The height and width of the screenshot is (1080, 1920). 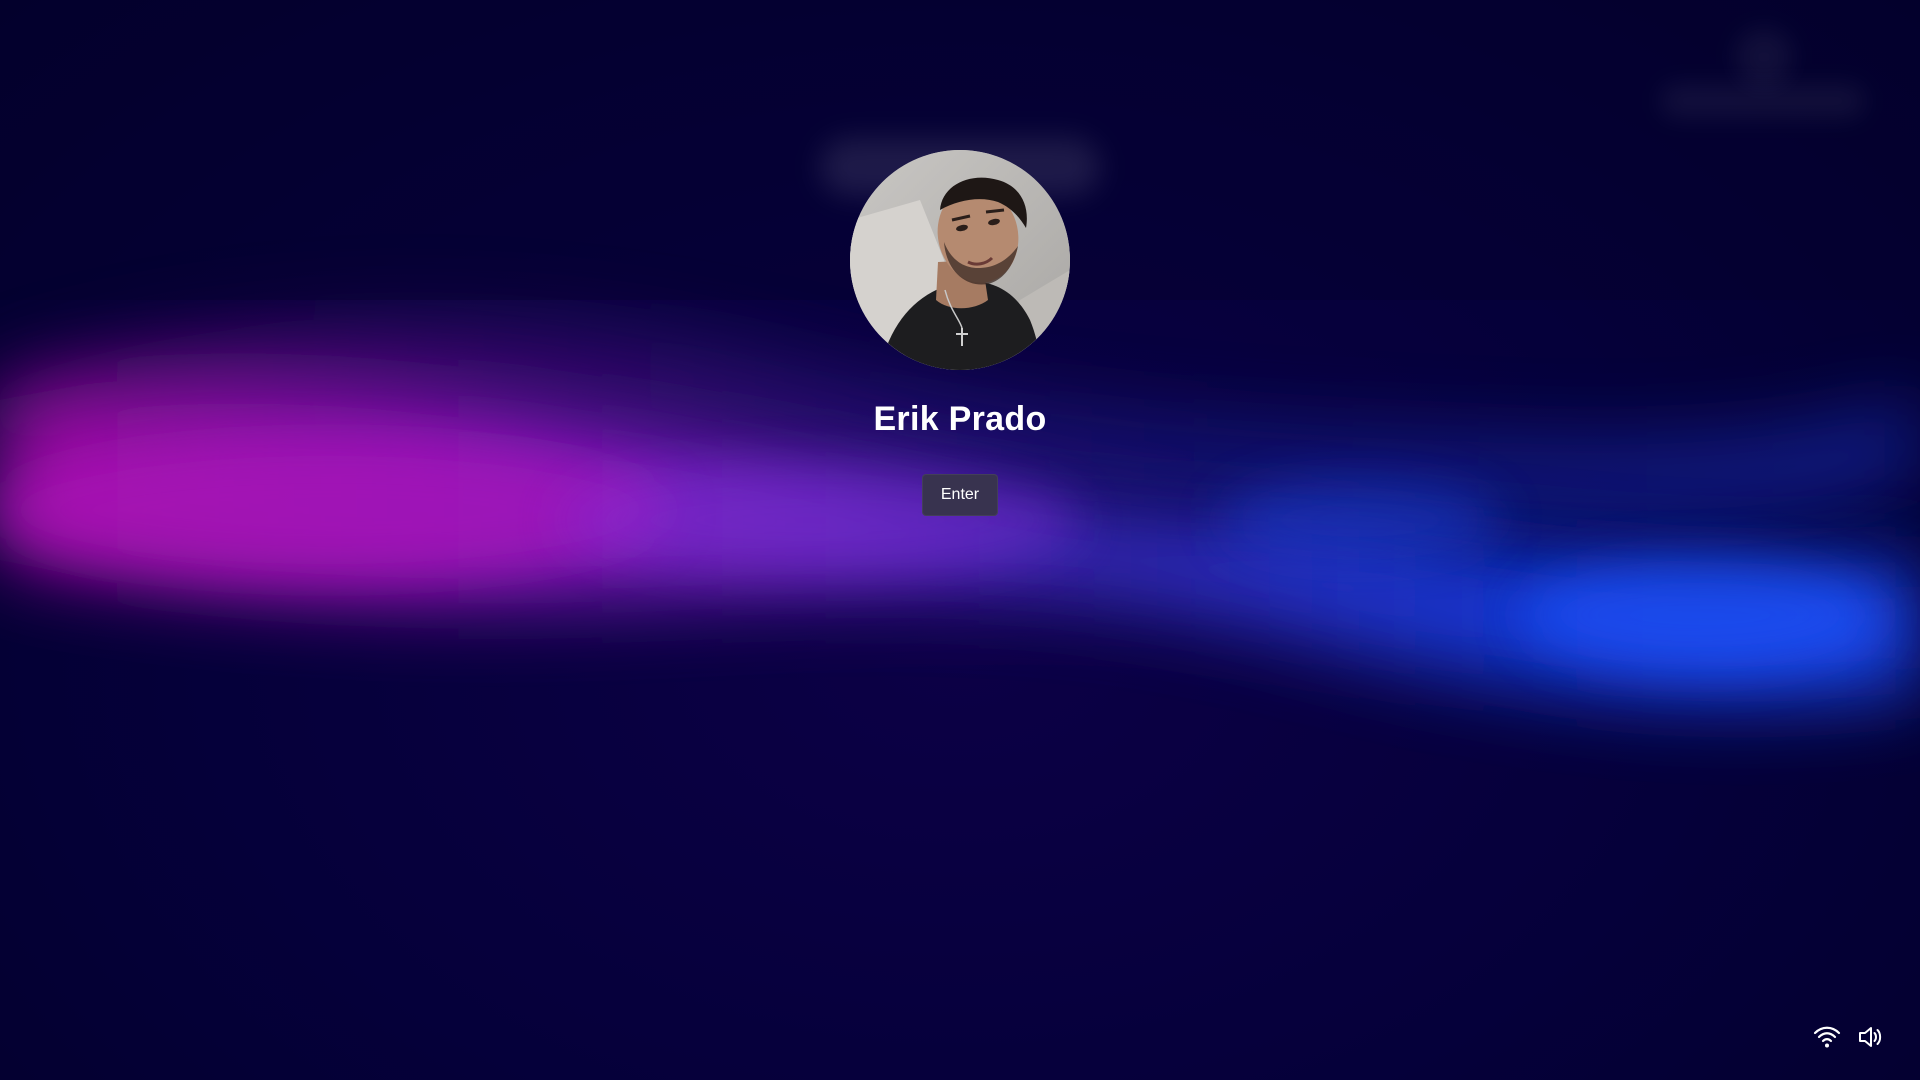 I want to click on wifi-icon, so click(x=1827, y=1037).